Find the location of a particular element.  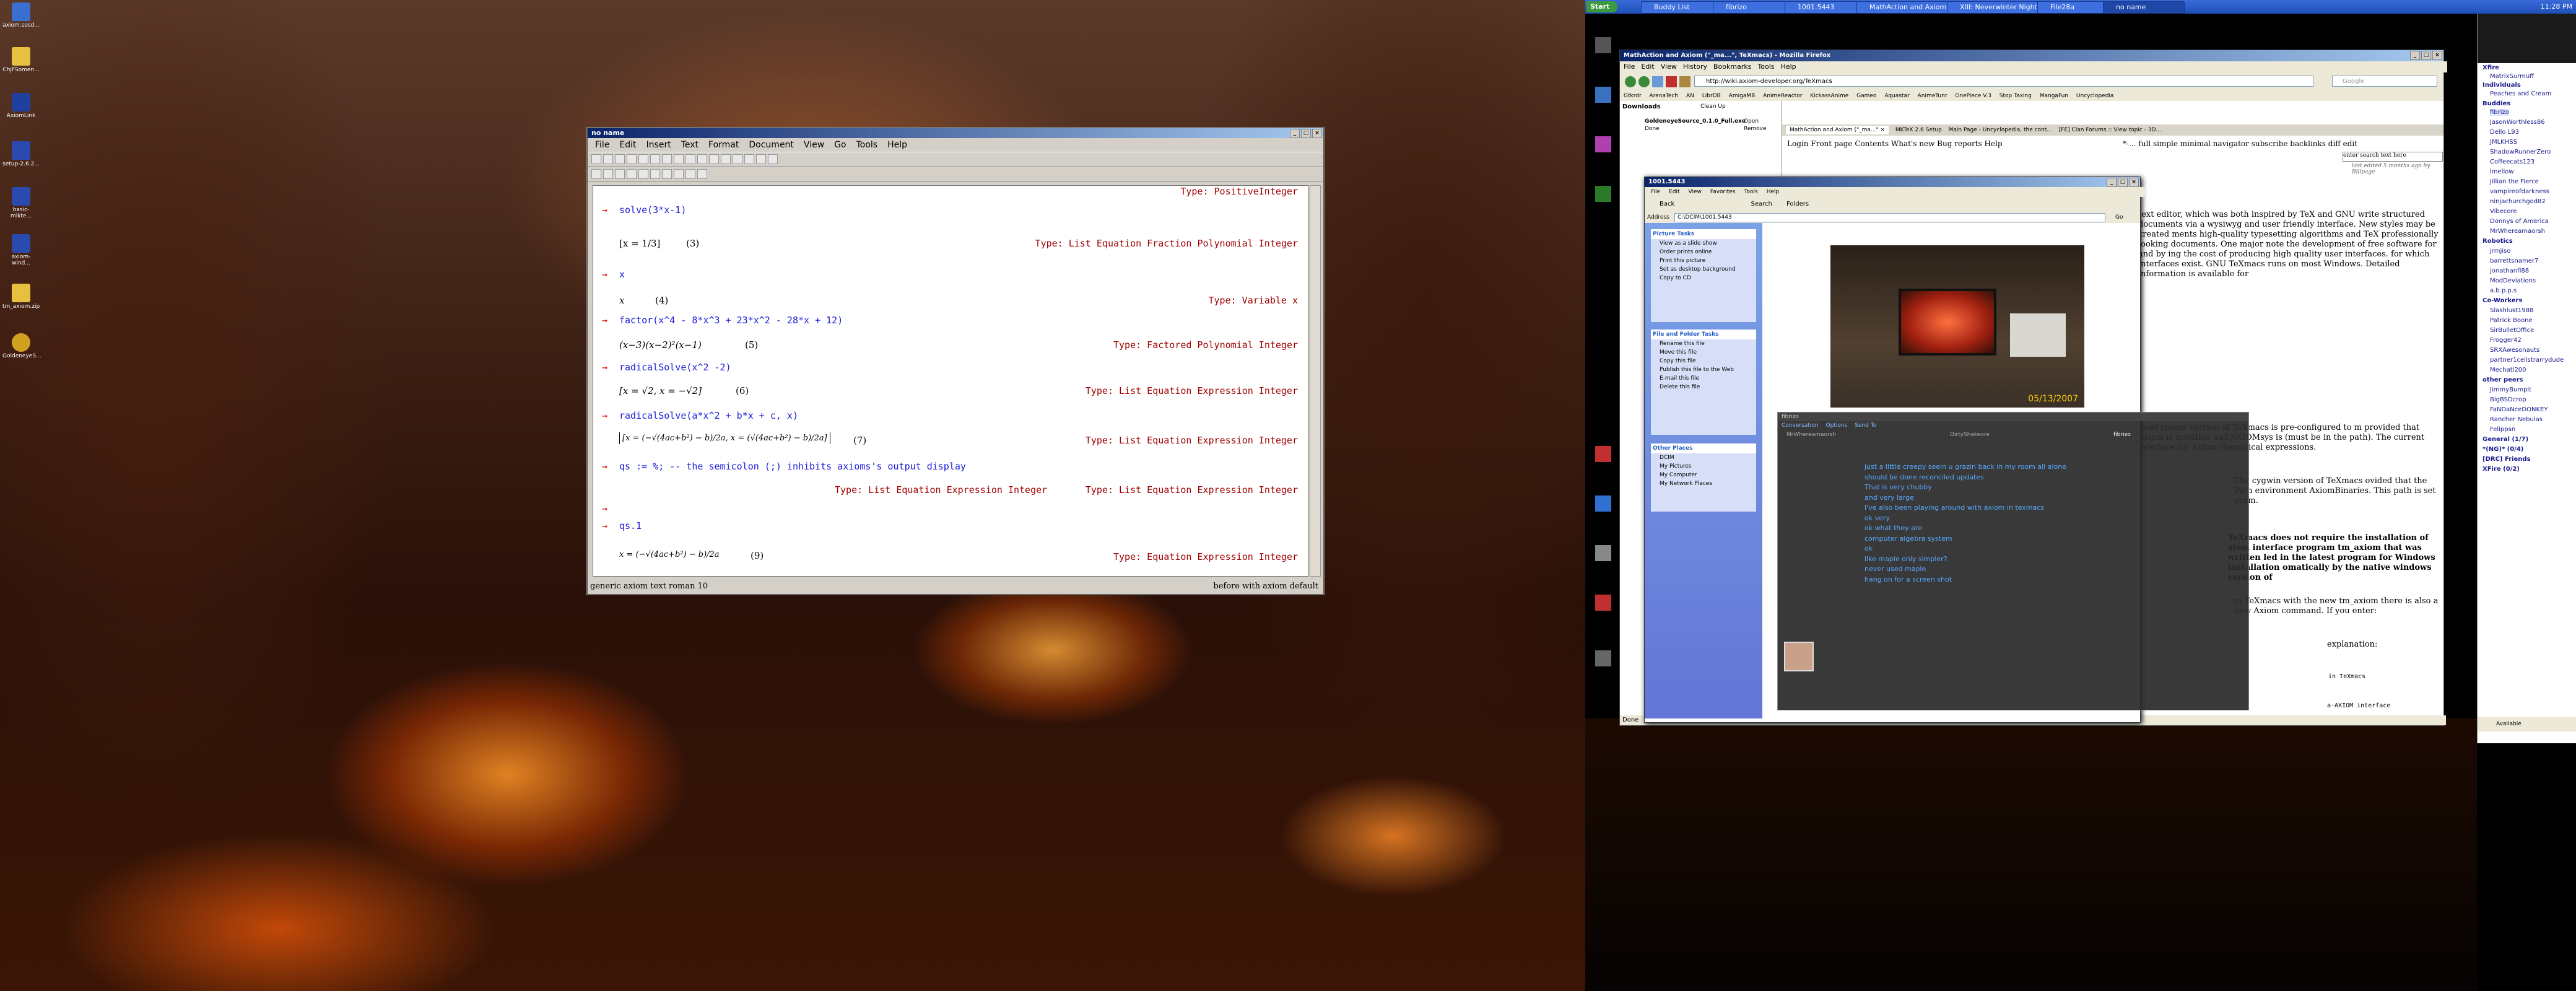

table-icon is located at coordinates (714, 159).